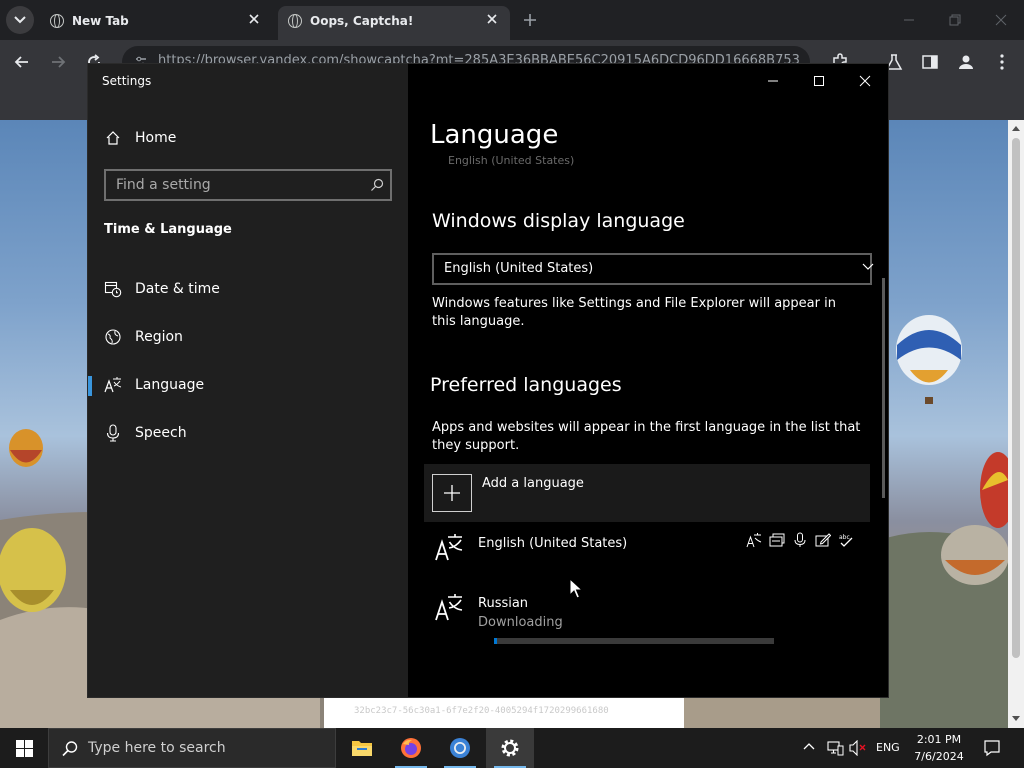 This screenshot has width=1024, height=768. I want to click on sidebar-item-region: Region, so click(248, 338).